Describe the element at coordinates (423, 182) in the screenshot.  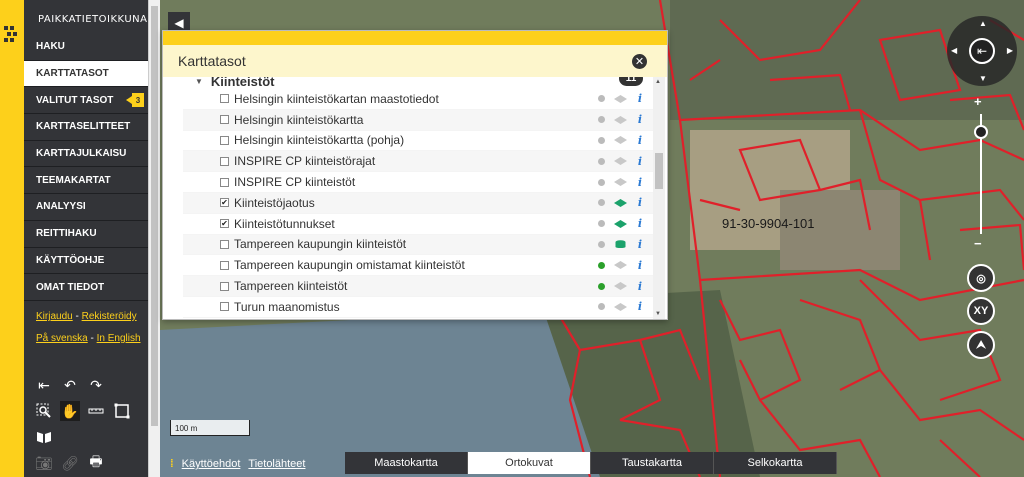
I see `layer-row: INSPIRE CP kiinteistöt i` at that location.